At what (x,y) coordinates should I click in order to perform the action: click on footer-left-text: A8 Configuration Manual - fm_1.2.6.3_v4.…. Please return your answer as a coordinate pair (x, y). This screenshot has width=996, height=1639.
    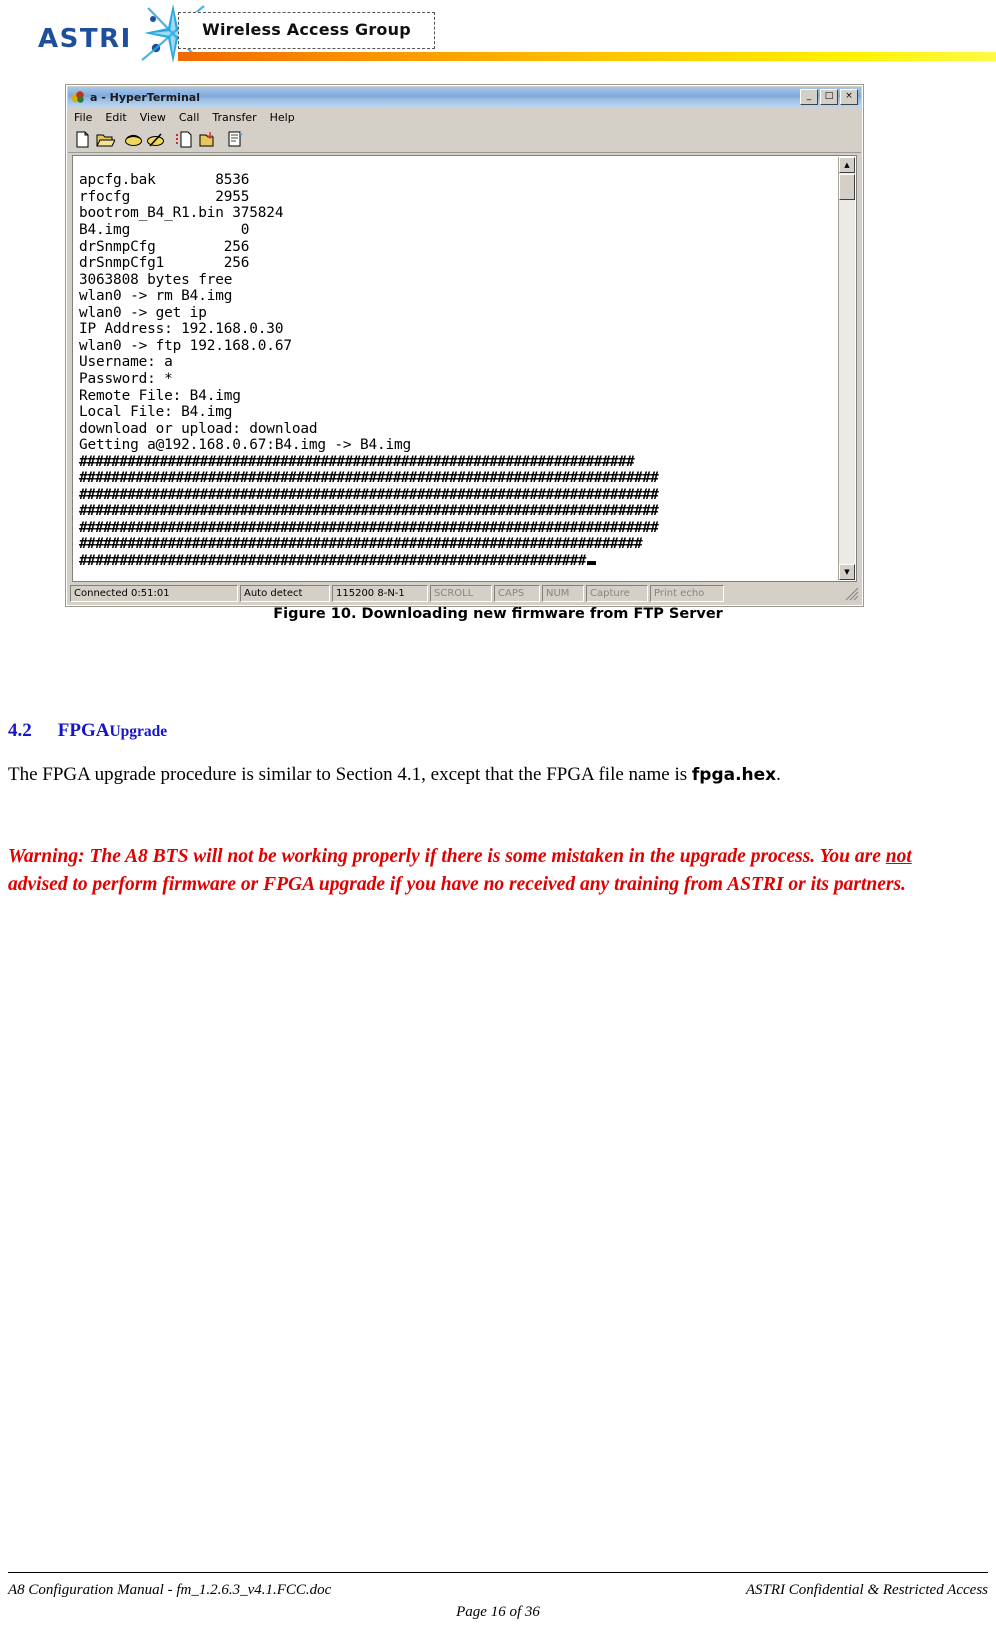
    Looking at the image, I should click on (170, 1590).